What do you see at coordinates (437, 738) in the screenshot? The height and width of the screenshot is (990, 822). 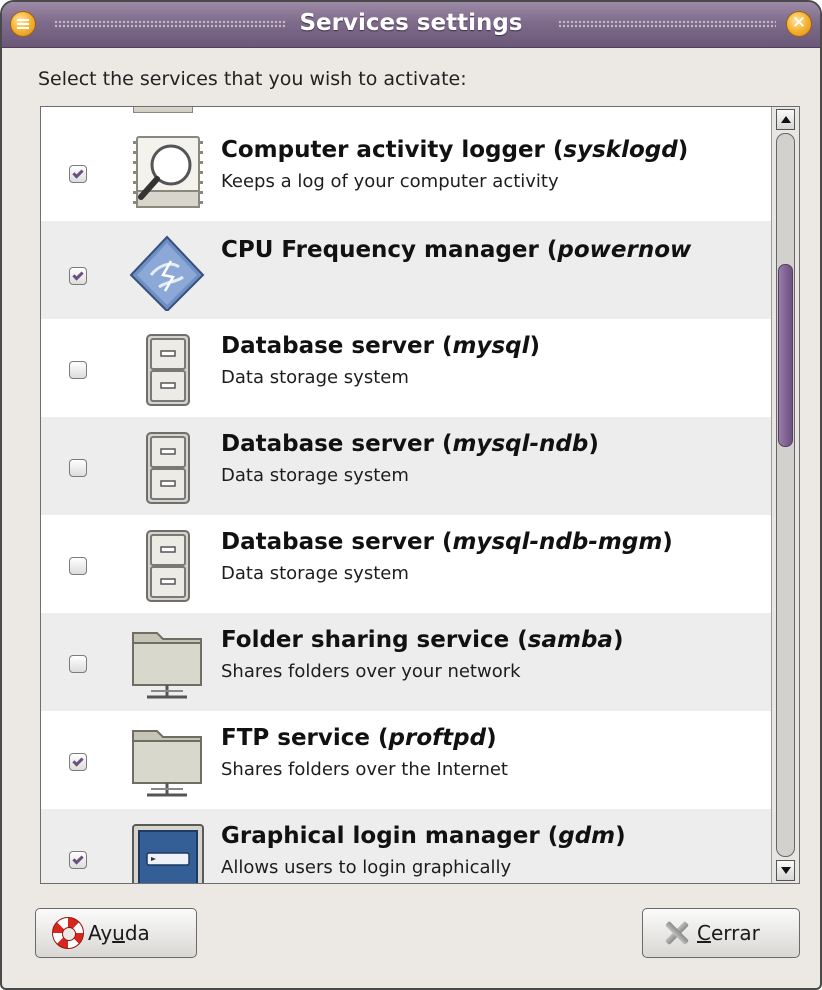 I see `service-daemon-name: proftpd` at bounding box center [437, 738].